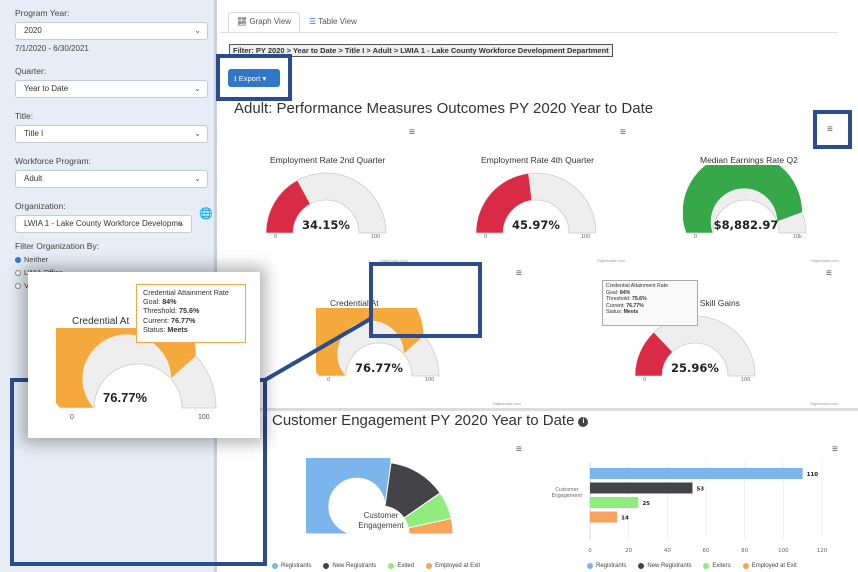 This screenshot has width=858, height=572. I want to click on gauge-title-employment-q4: Employment Rate 4th Quarter, so click(537, 160).